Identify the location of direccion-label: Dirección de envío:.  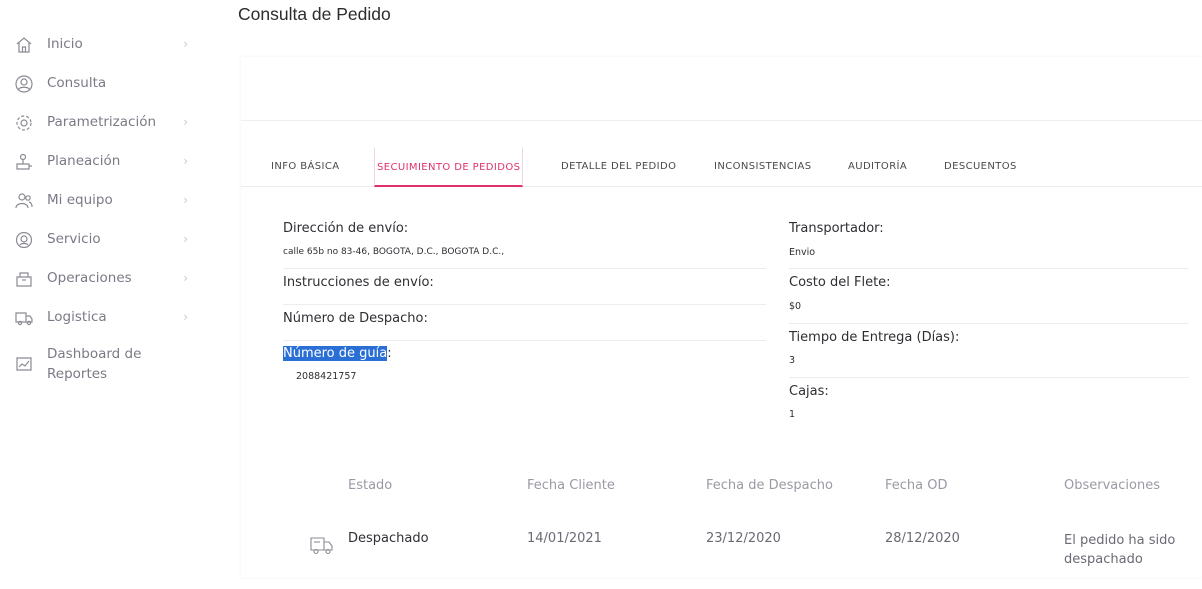
(346, 228).